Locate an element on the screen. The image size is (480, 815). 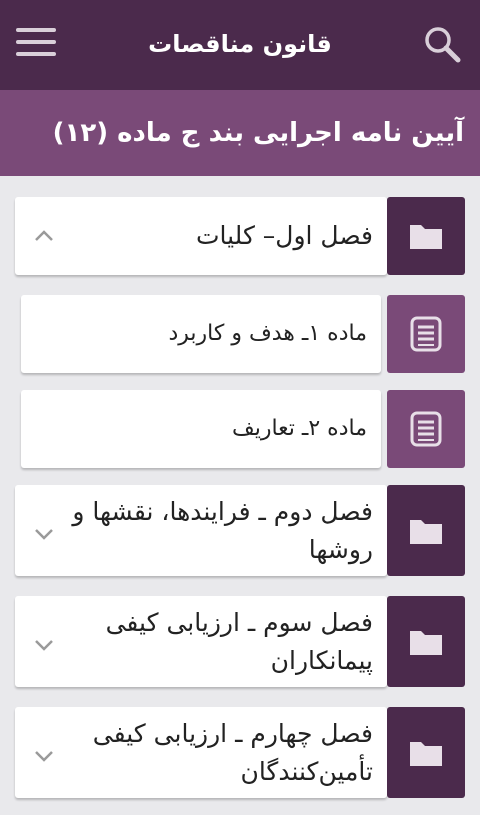
chapter-label-box: فصل دوم ـ فرایندها، نقشها و روشها is located at coordinates (201, 530).